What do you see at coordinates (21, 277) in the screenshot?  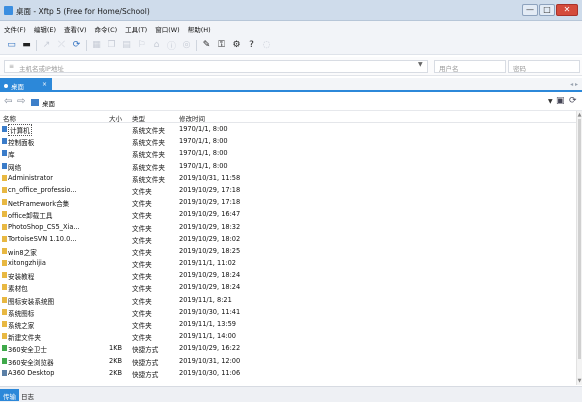 I see `file-name: 安装教程` at bounding box center [21, 277].